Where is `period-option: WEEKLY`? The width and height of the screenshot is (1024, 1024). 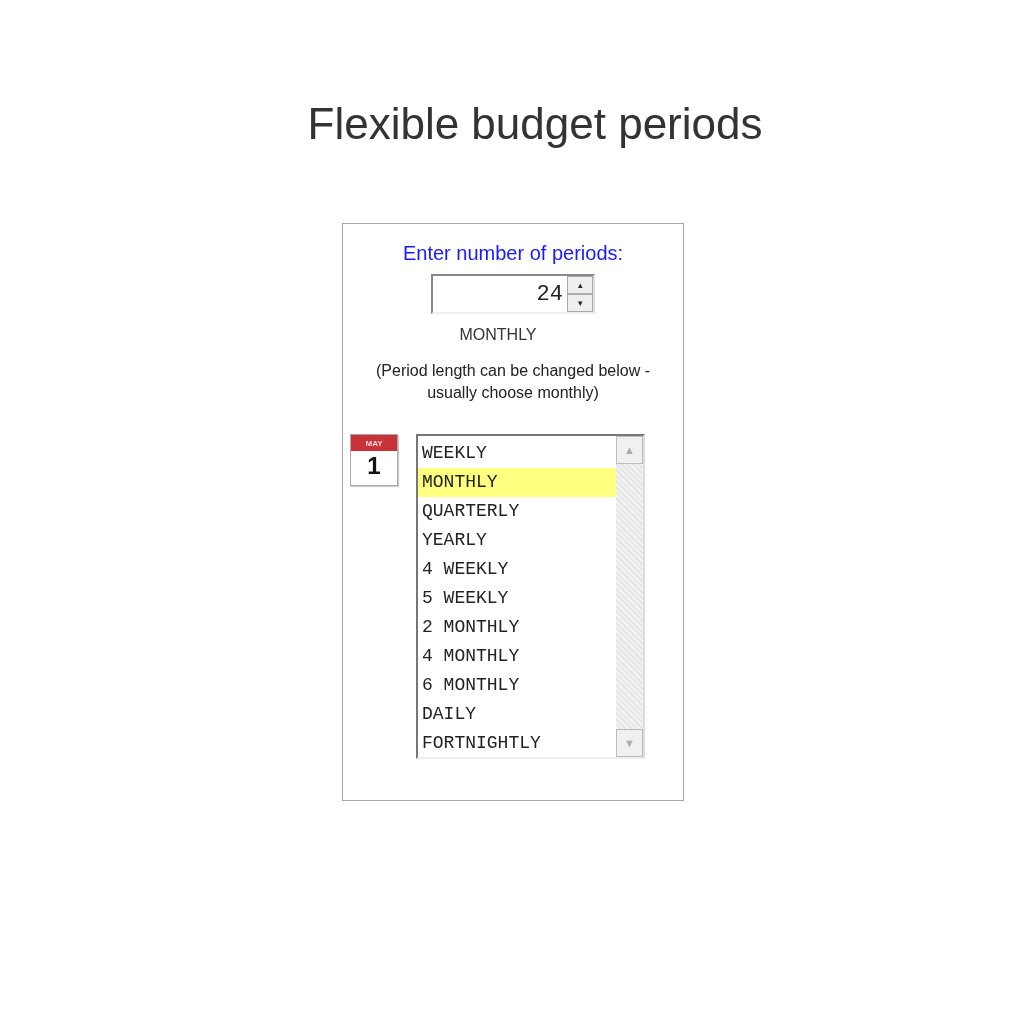
period-option: WEEKLY is located at coordinates (517, 453).